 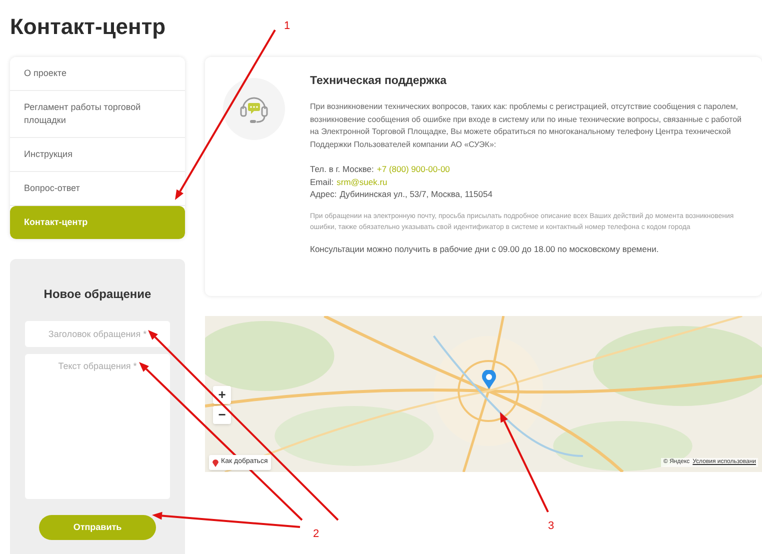 What do you see at coordinates (416, 194) in the screenshot?
I see `contact-value: Дубининская ул., 53/7, Москва, 115054` at bounding box center [416, 194].